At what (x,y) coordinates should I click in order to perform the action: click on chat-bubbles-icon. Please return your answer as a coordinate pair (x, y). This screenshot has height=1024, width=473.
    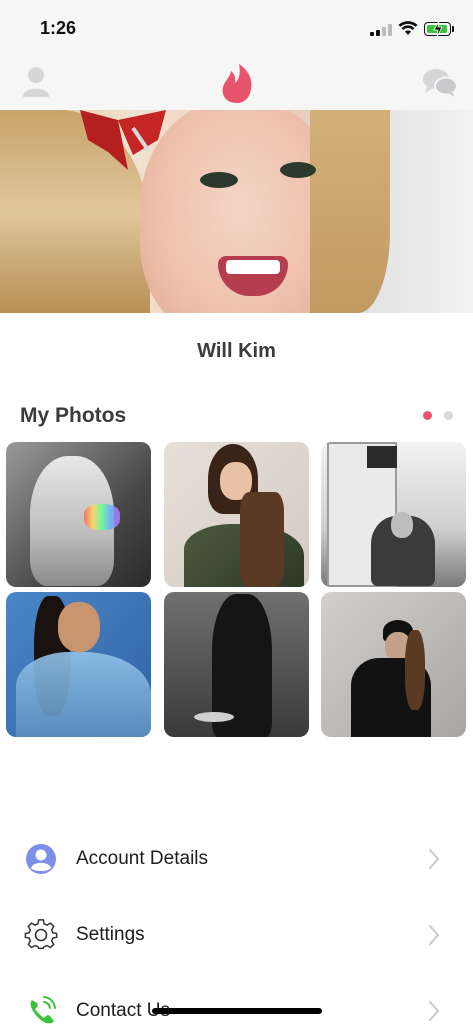
    Looking at the image, I should click on (440, 82).